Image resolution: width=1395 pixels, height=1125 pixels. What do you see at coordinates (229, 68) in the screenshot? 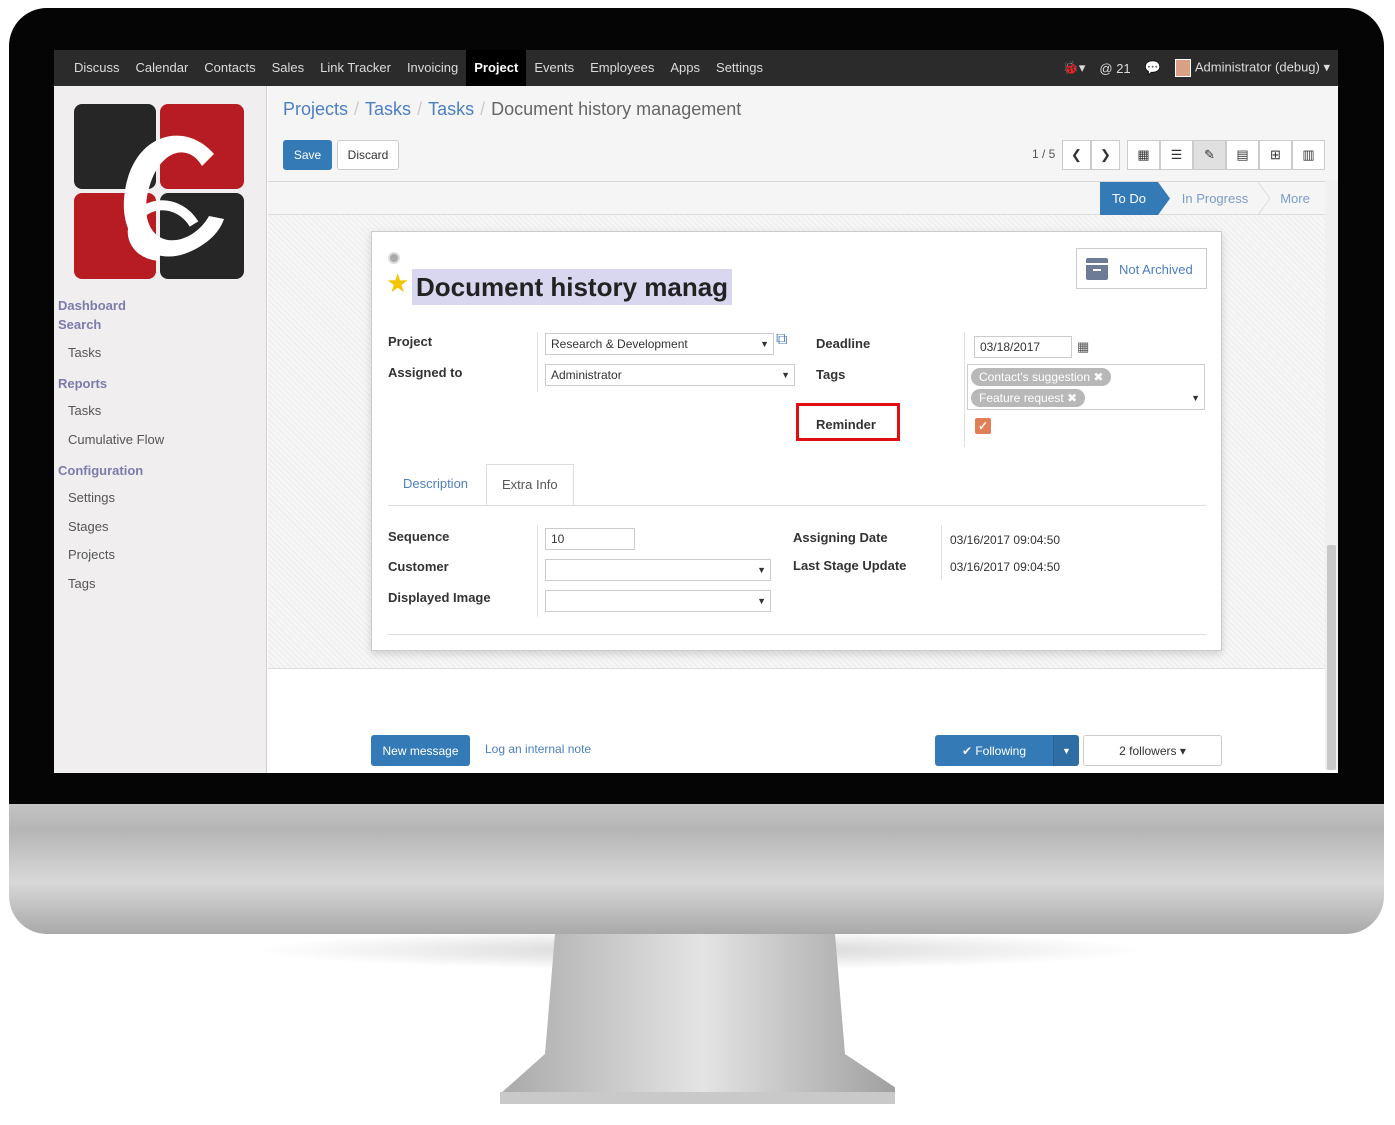
I see `menu-contacts: Contacts` at bounding box center [229, 68].